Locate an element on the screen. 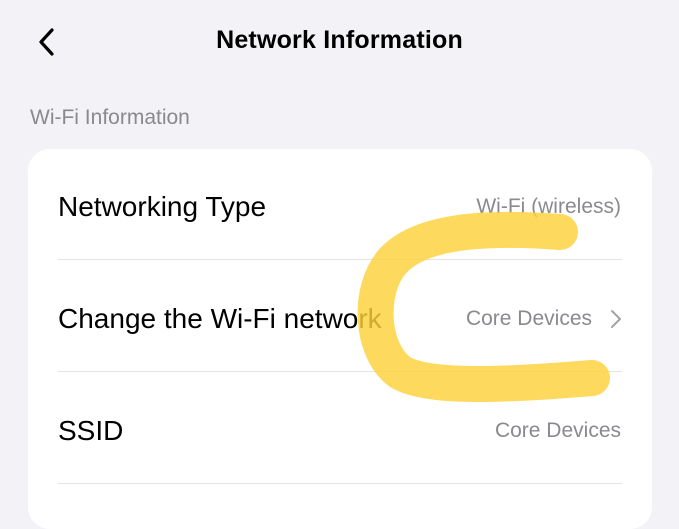  row-label: Change the Wi-Fi network is located at coordinates (220, 318).